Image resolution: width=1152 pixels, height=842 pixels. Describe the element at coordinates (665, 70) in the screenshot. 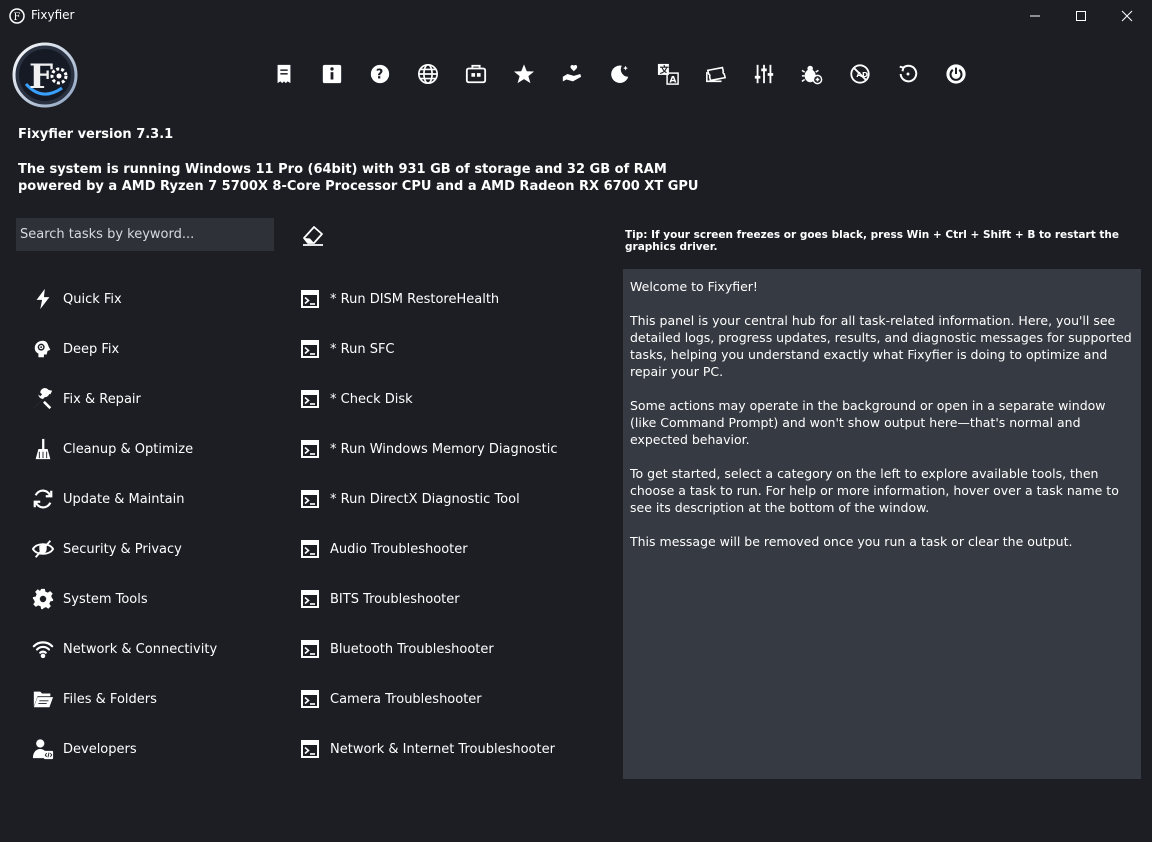

I see `svg-text: 文` at that location.